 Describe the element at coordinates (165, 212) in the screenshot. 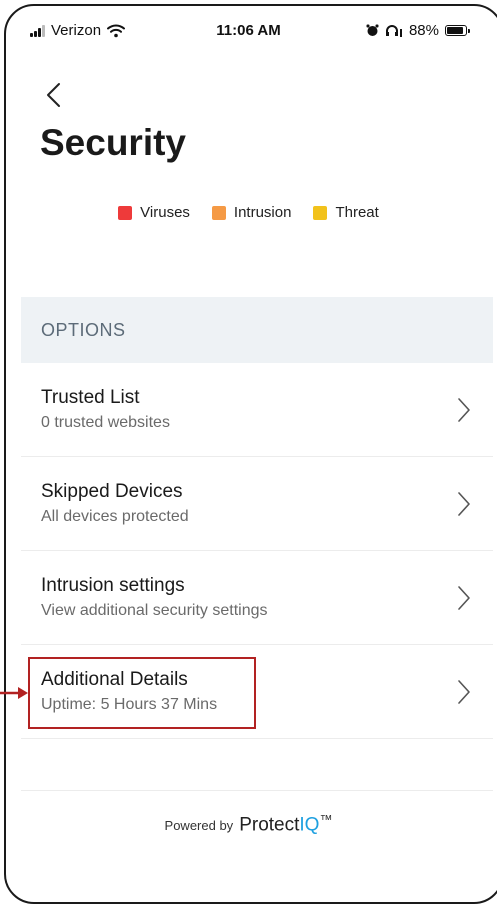

I see `legend-label: Viruses` at that location.